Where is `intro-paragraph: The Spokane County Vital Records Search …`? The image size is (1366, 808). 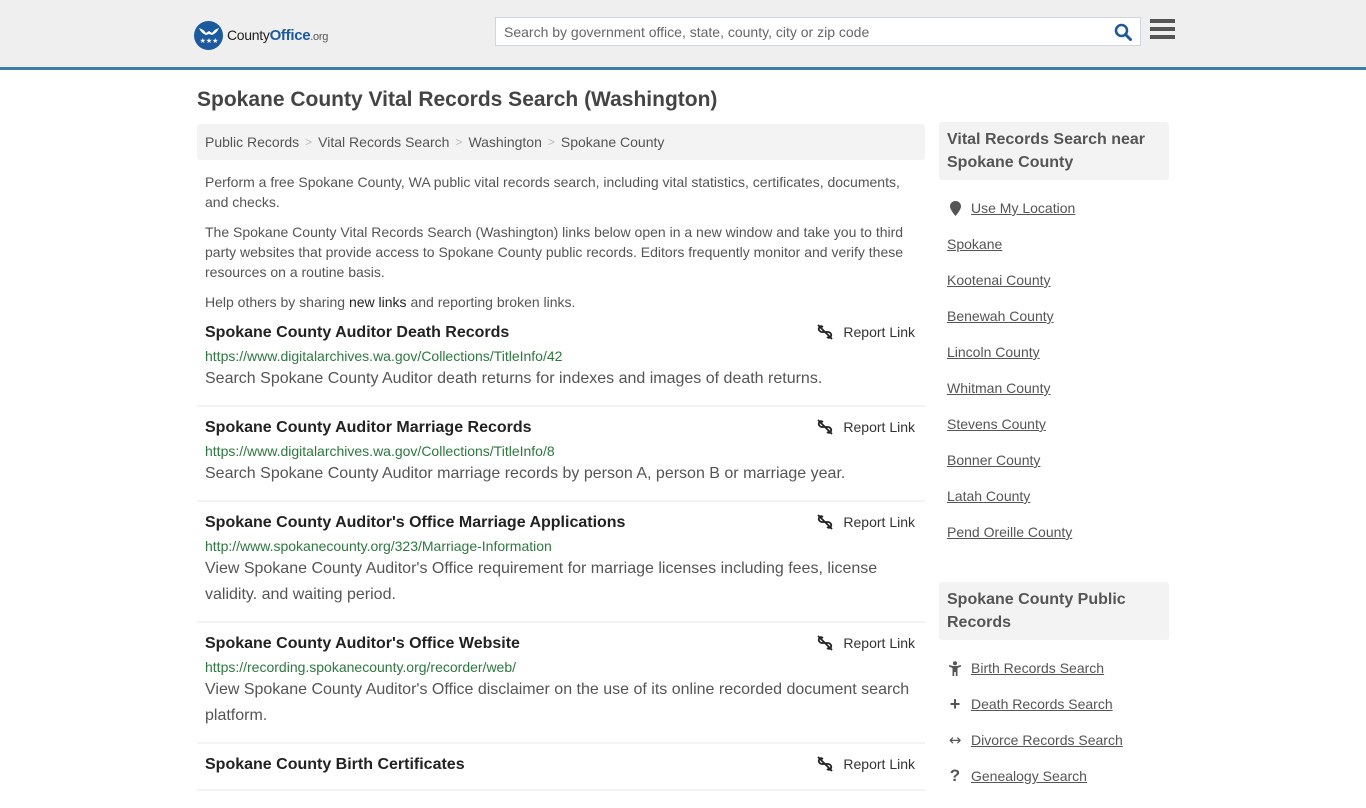 intro-paragraph: The Spokane County Vital Records Search … is located at coordinates (554, 252).